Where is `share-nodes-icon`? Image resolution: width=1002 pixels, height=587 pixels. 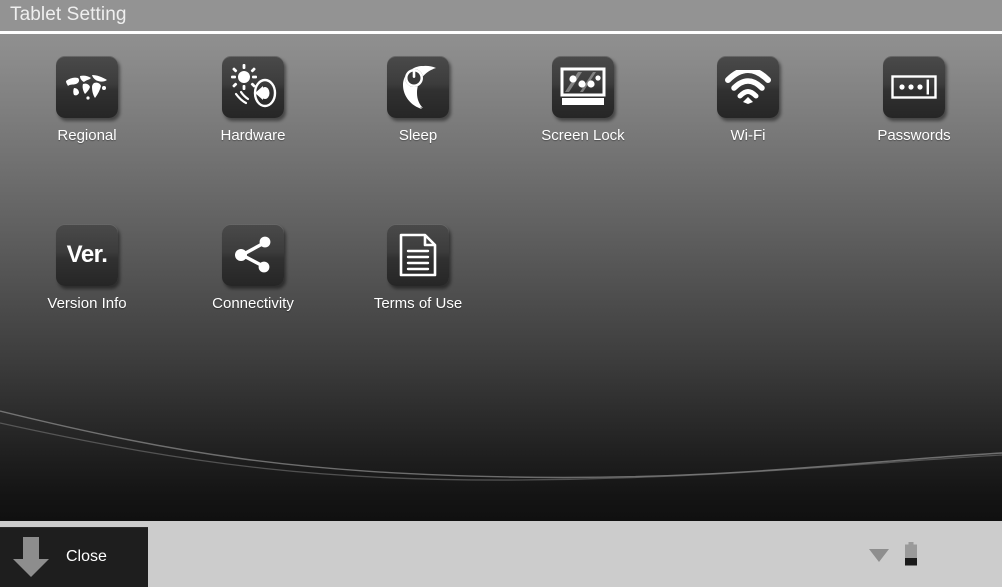
share-nodes-icon is located at coordinates (253, 255).